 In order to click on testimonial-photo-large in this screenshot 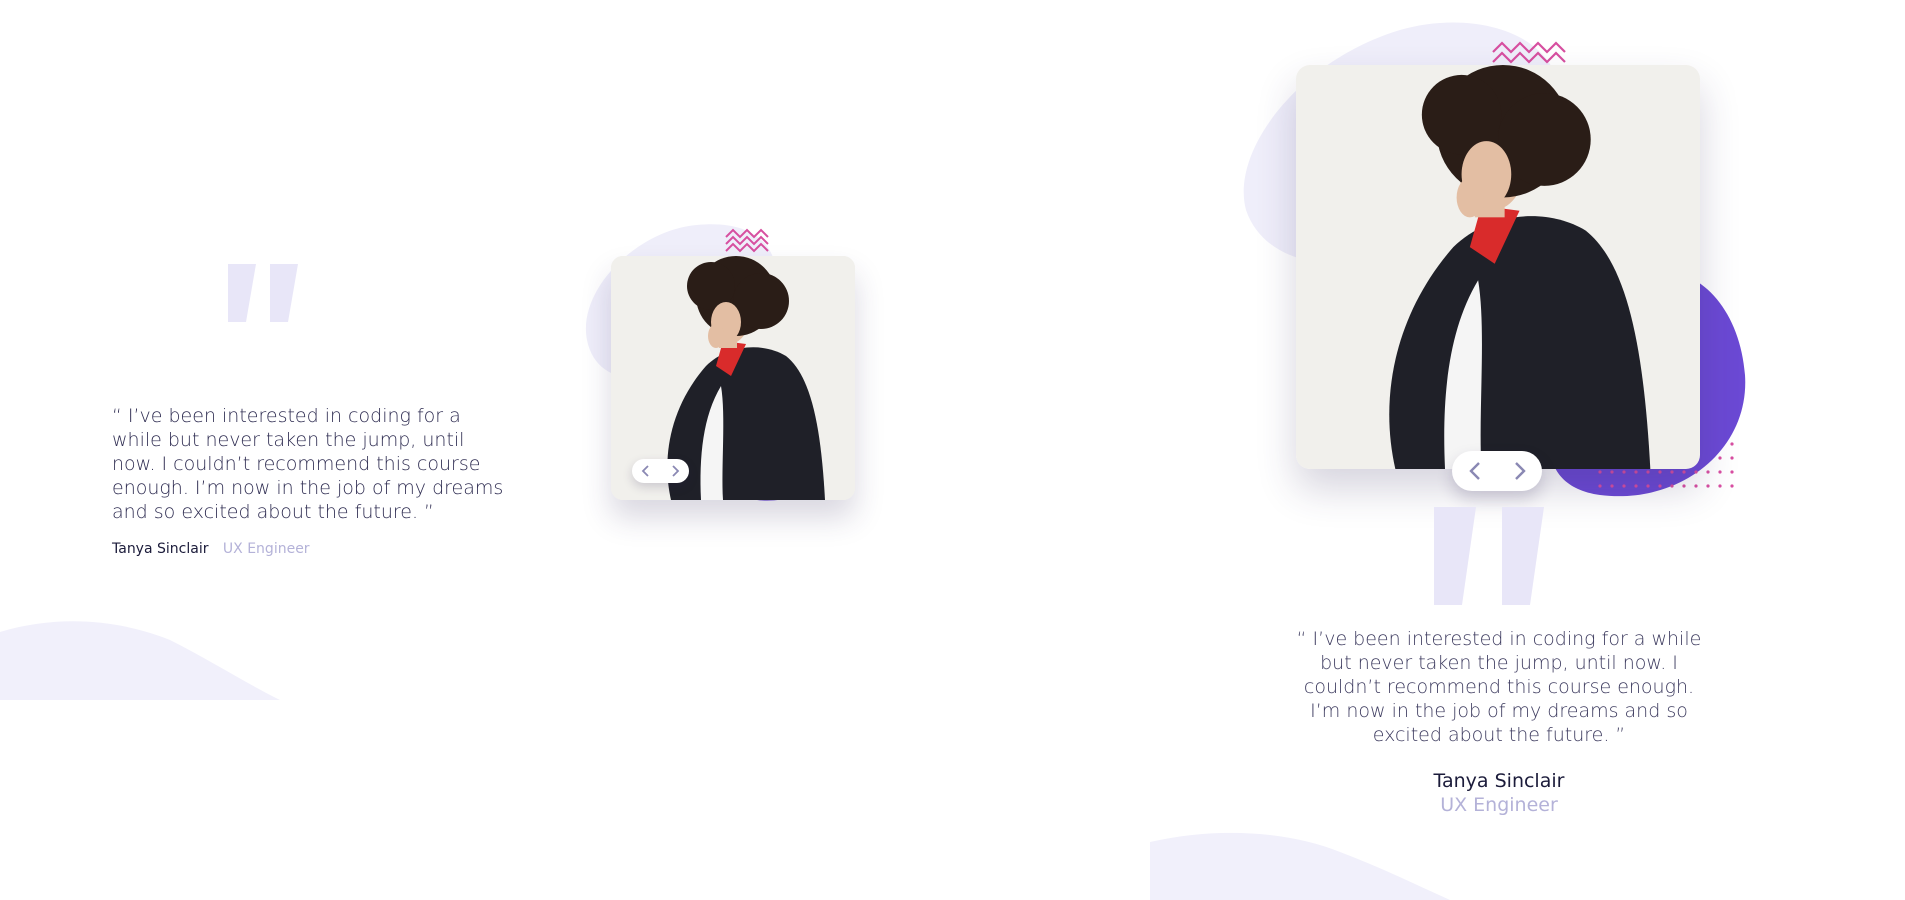, I will do `click(1498, 267)`.